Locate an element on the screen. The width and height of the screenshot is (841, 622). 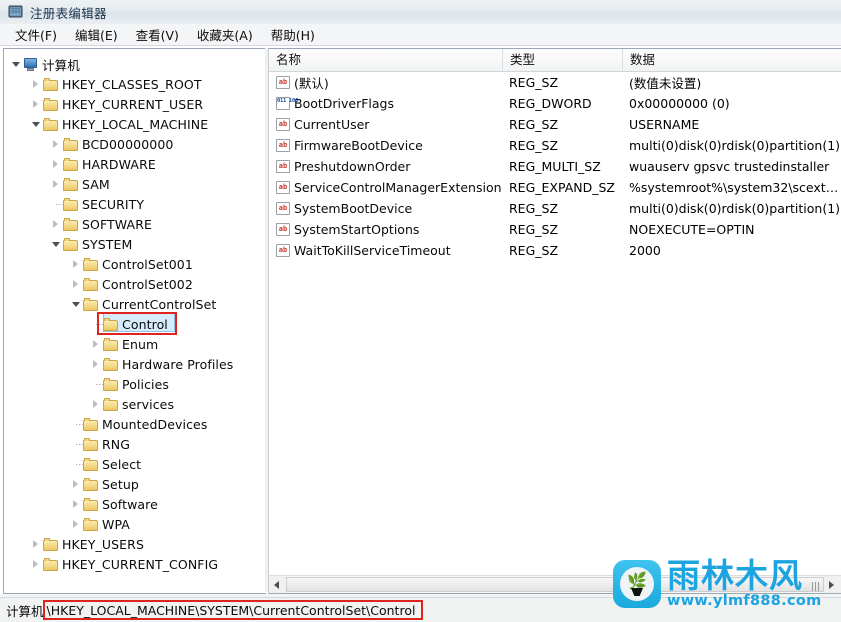
tree-node-label: SAM is located at coordinates (96, 184).